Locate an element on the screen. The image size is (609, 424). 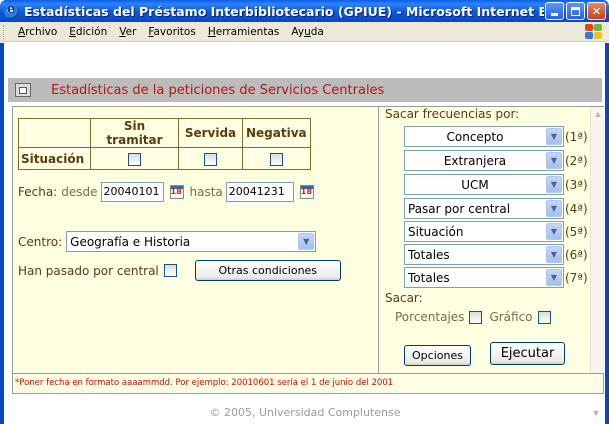
frecuencia-index-7: (7ª) is located at coordinates (576, 277).